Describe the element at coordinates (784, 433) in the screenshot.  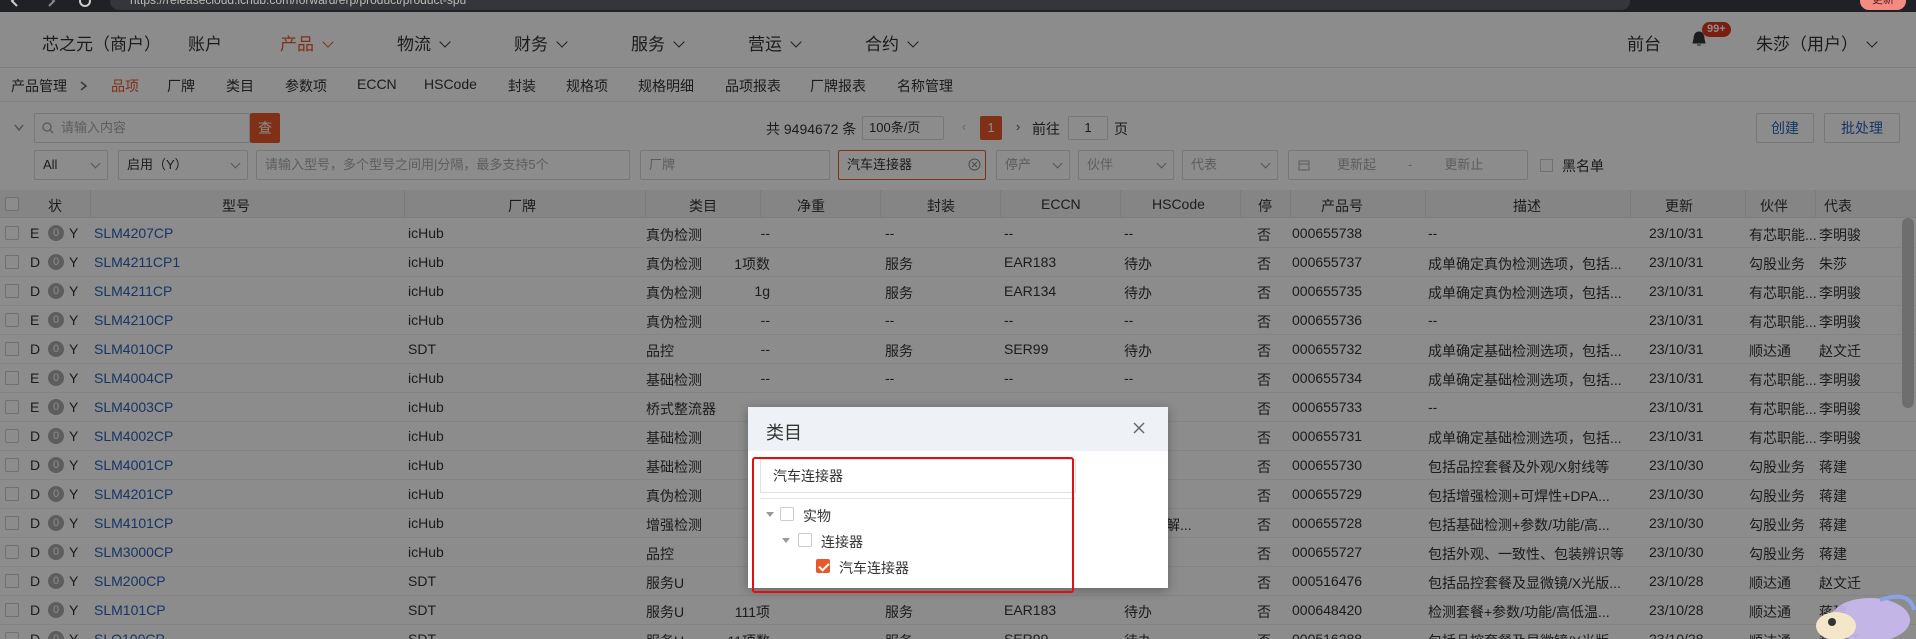
I see `dialog-title: 类目` at that location.